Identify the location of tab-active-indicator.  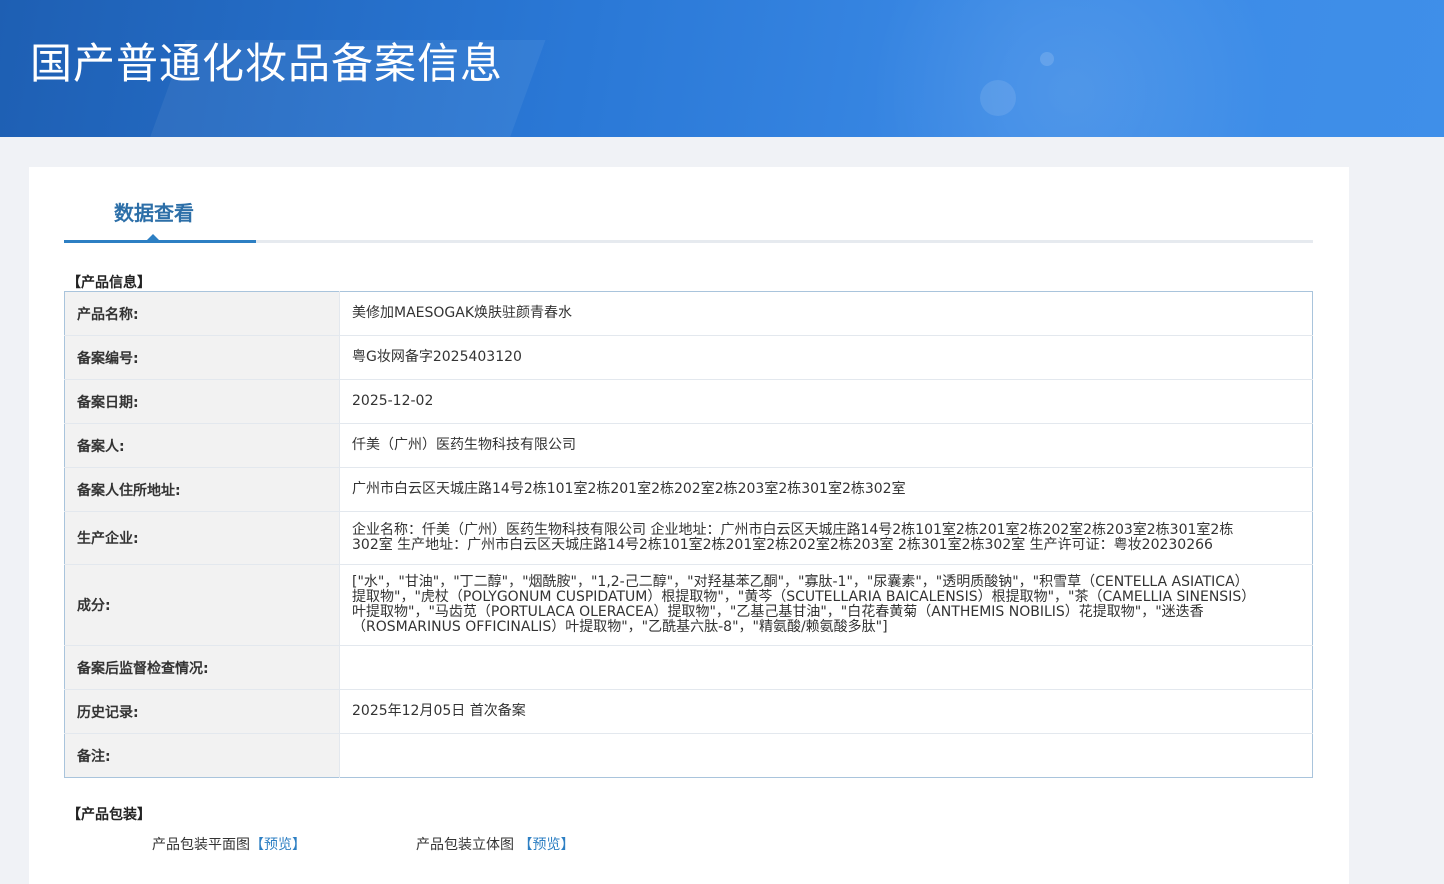
(160, 241).